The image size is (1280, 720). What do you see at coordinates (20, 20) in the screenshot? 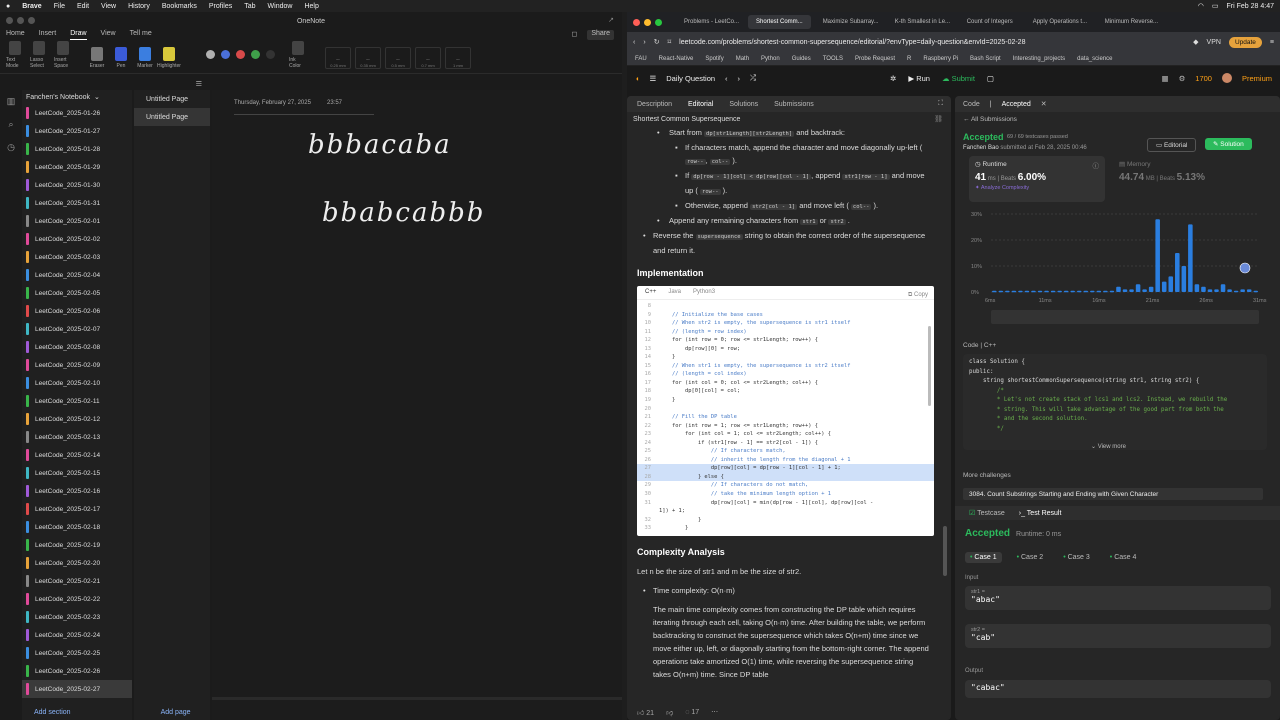
I see `minimize-window-icon` at bounding box center [20, 20].